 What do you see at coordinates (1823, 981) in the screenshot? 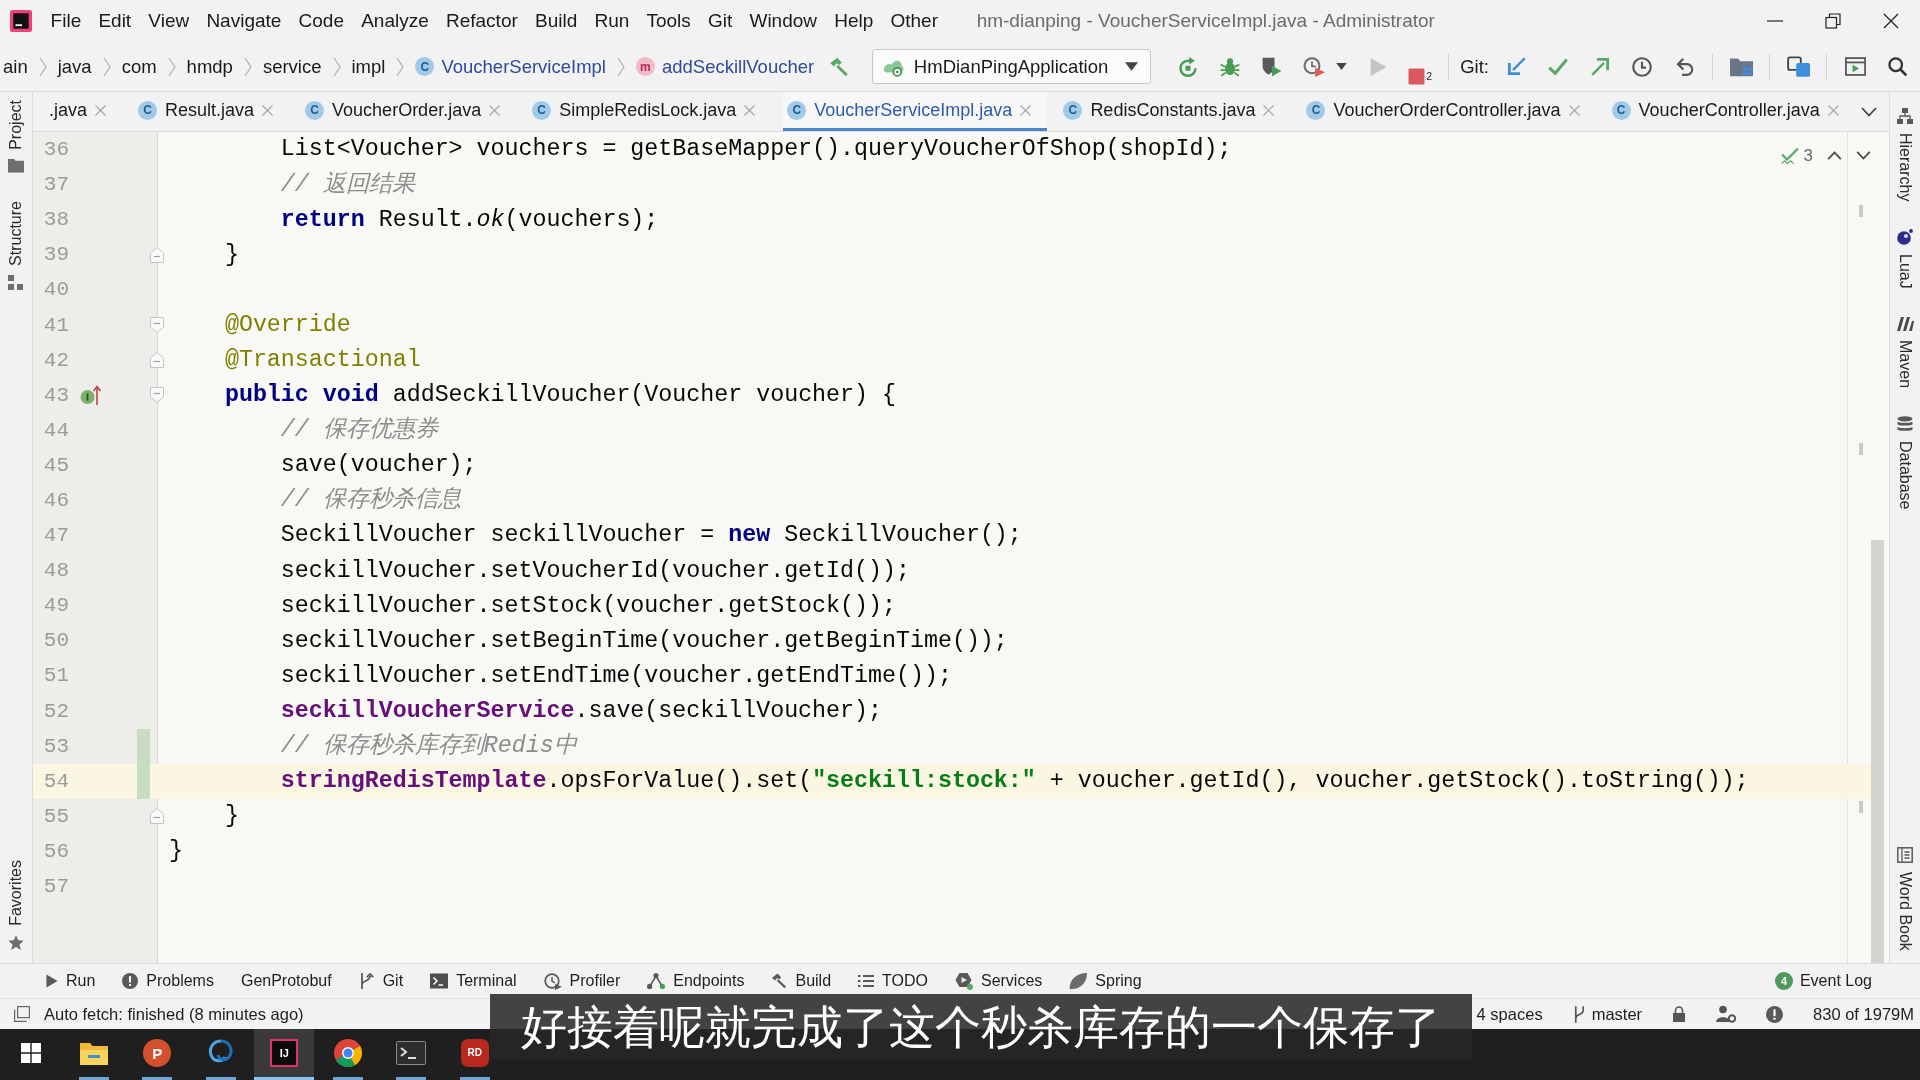
I see `event-log-button: 4 Event Log` at bounding box center [1823, 981].